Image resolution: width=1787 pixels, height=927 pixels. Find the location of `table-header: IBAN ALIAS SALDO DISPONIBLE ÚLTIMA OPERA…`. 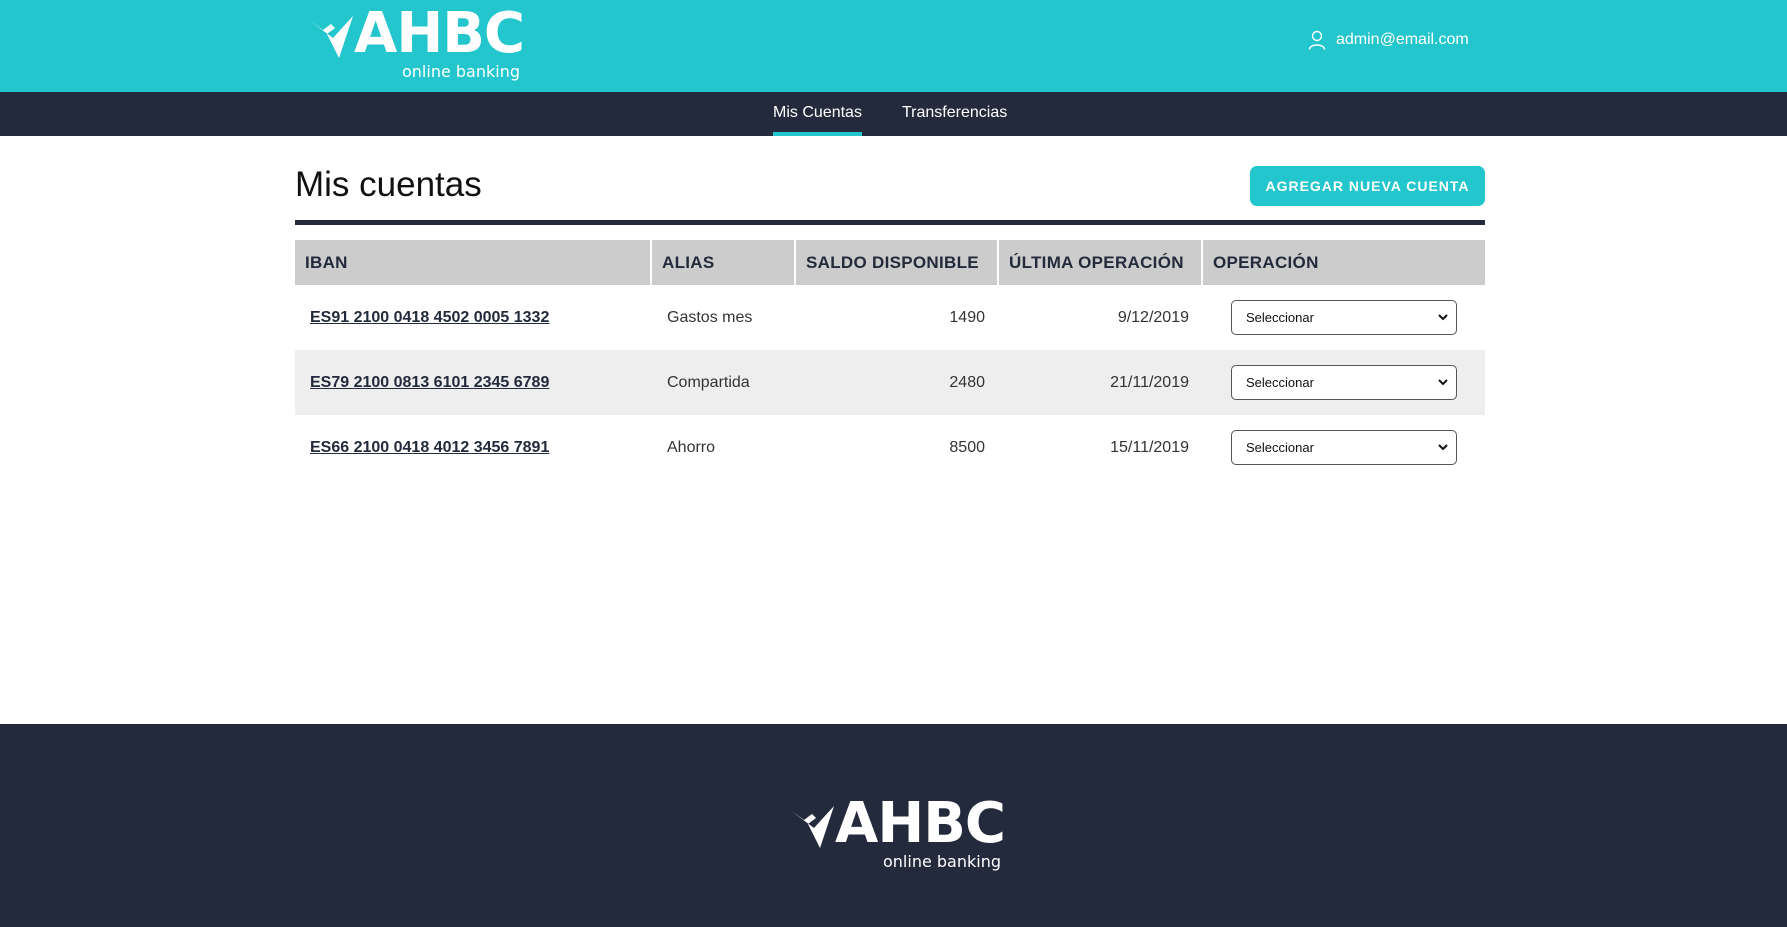

table-header: IBAN ALIAS SALDO DISPONIBLE ÚLTIMA OPERA… is located at coordinates (890, 262).